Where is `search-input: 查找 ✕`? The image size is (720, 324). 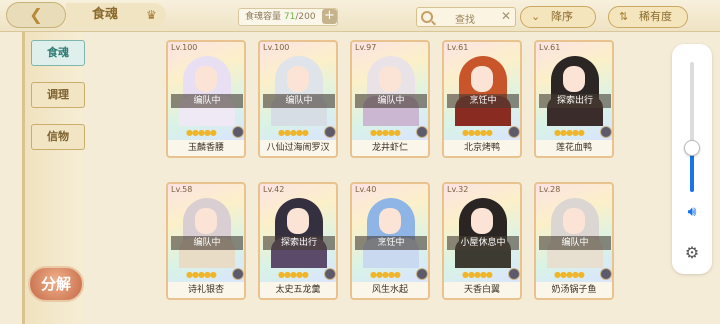
search-input: 查找 ✕ is located at coordinates (466, 17).